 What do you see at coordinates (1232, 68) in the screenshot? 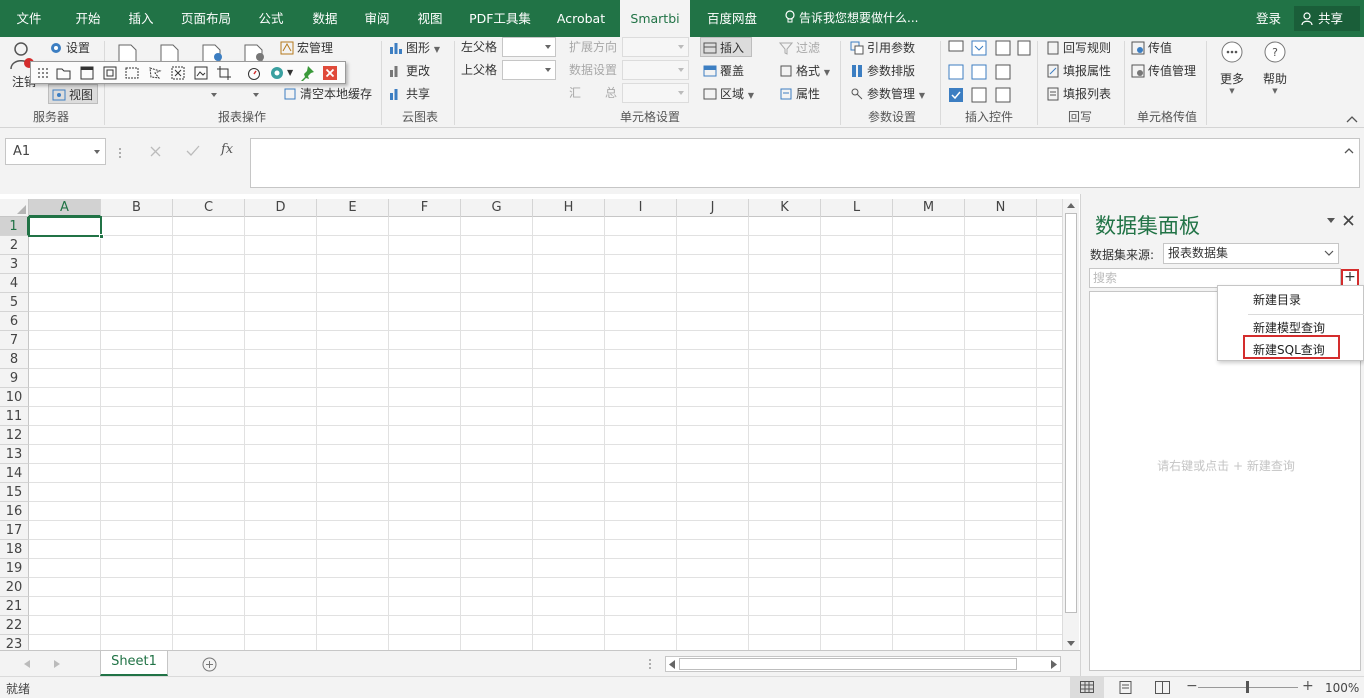
I see `more-button: 更多 ▼` at bounding box center [1232, 68].